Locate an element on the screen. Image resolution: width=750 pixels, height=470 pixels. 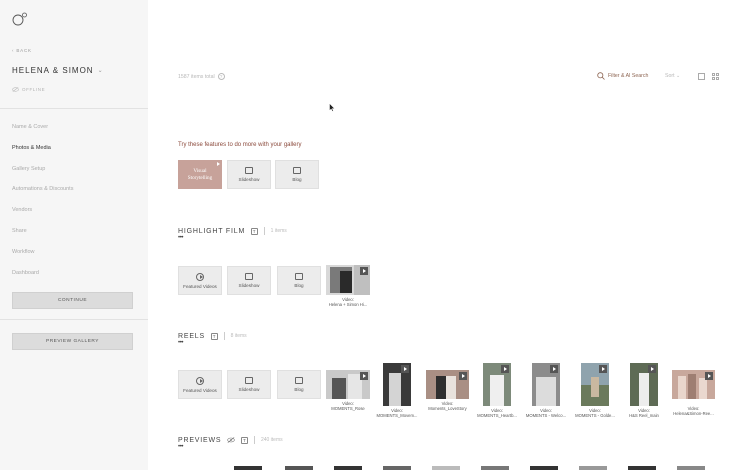
reels-header: REELS T 8 items is located at coordinates (212, 336).